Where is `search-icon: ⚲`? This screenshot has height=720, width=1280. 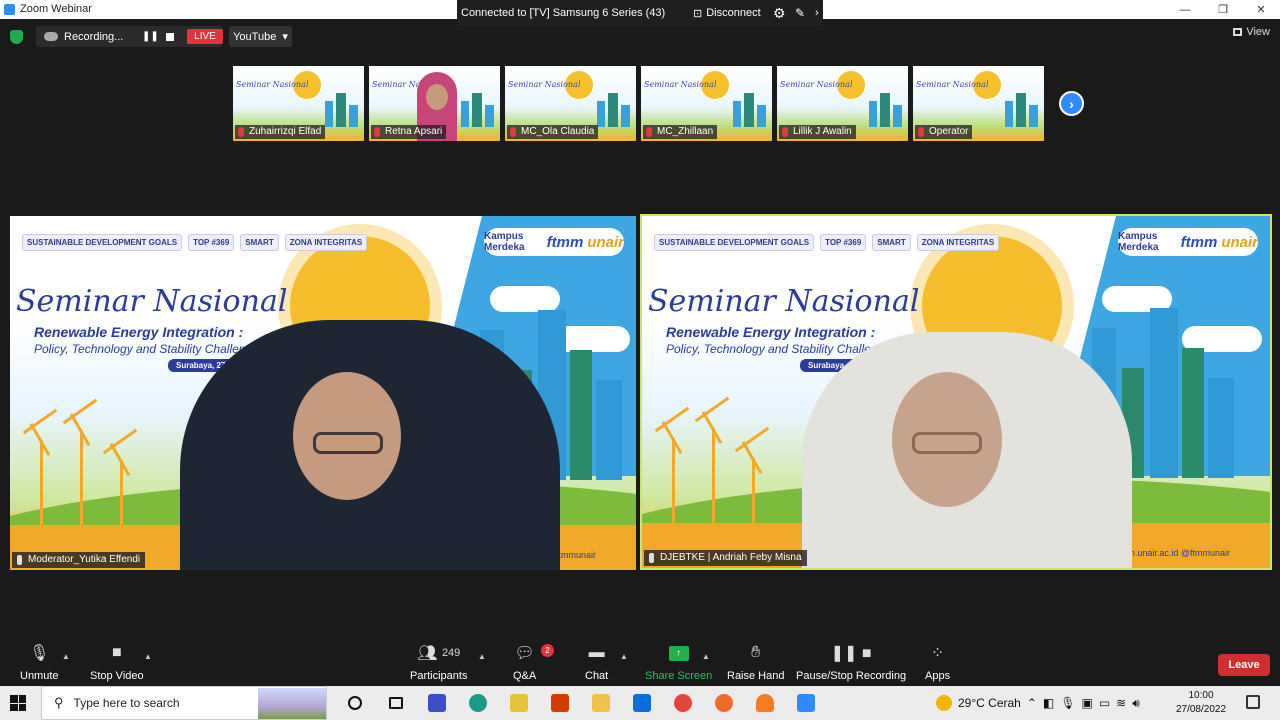
search-icon: ⚲ is located at coordinates (59, 702).